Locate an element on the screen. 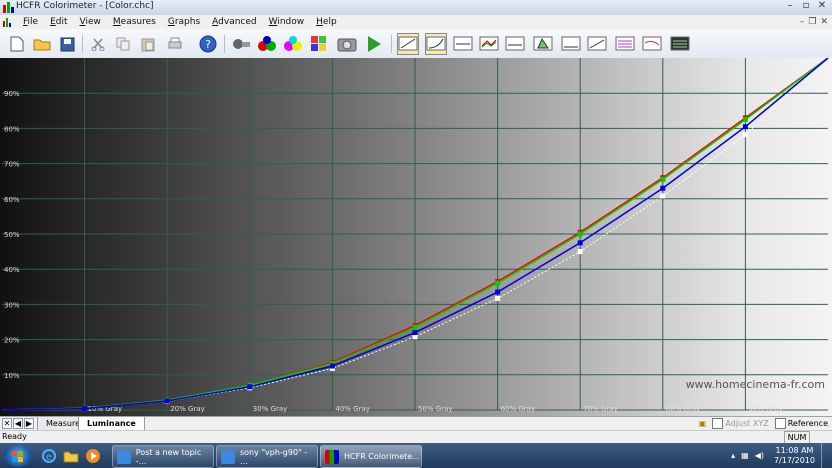 This screenshot has width=832, height=468. ie-icon is located at coordinates (124, 456).